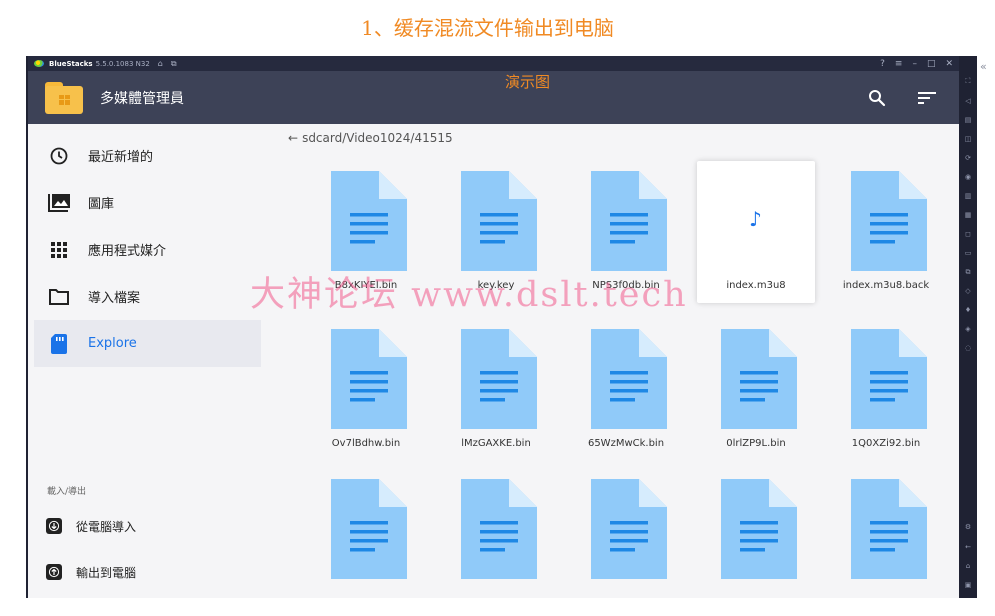 The height and width of the screenshot is (616, 995). I want to click on file-item: 1Q0XZi92.bin, so click(886, 390).